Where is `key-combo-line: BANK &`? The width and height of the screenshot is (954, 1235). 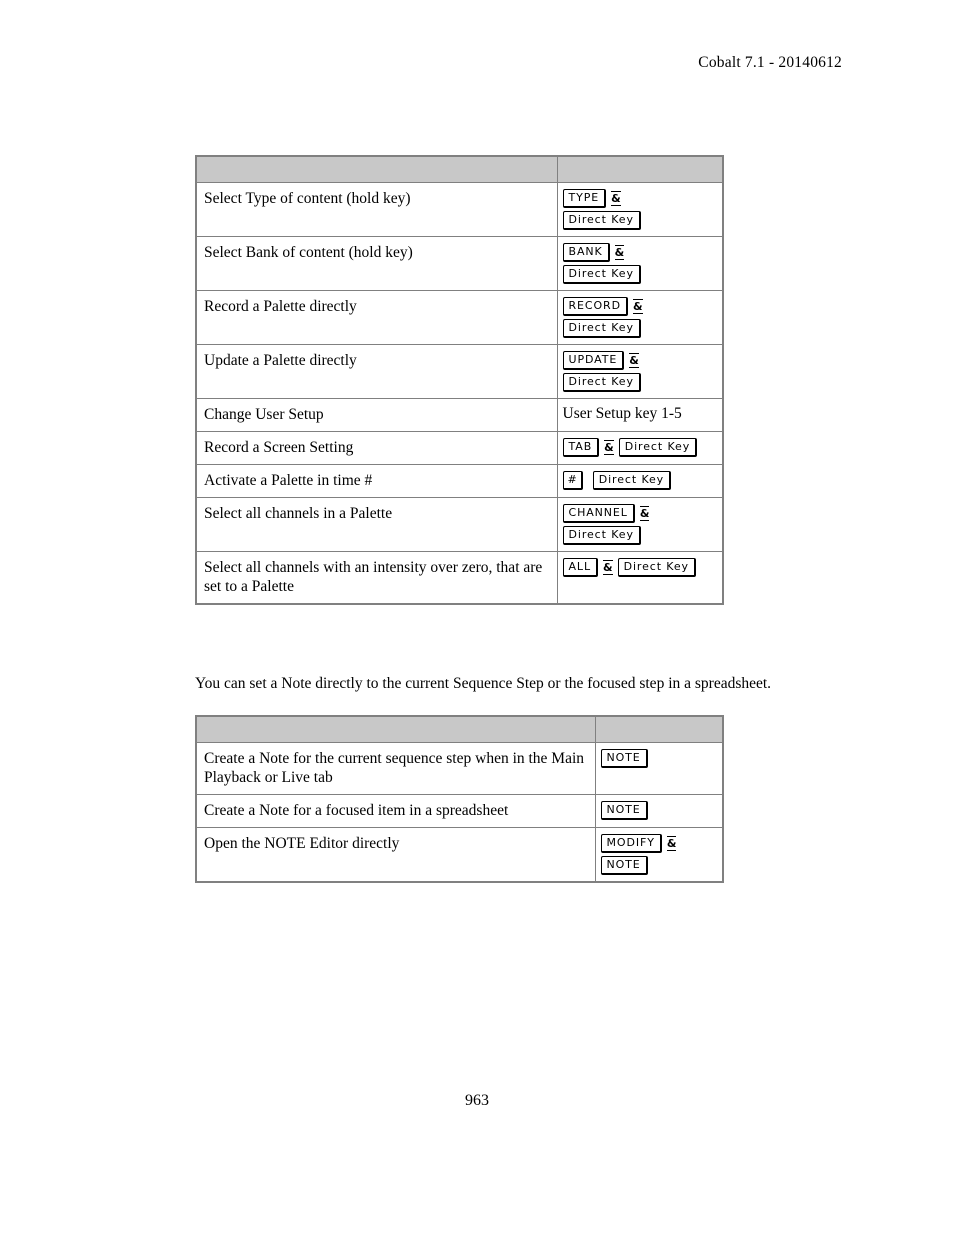 key-combo-line: BANK & is located at coordinates (640, 252).